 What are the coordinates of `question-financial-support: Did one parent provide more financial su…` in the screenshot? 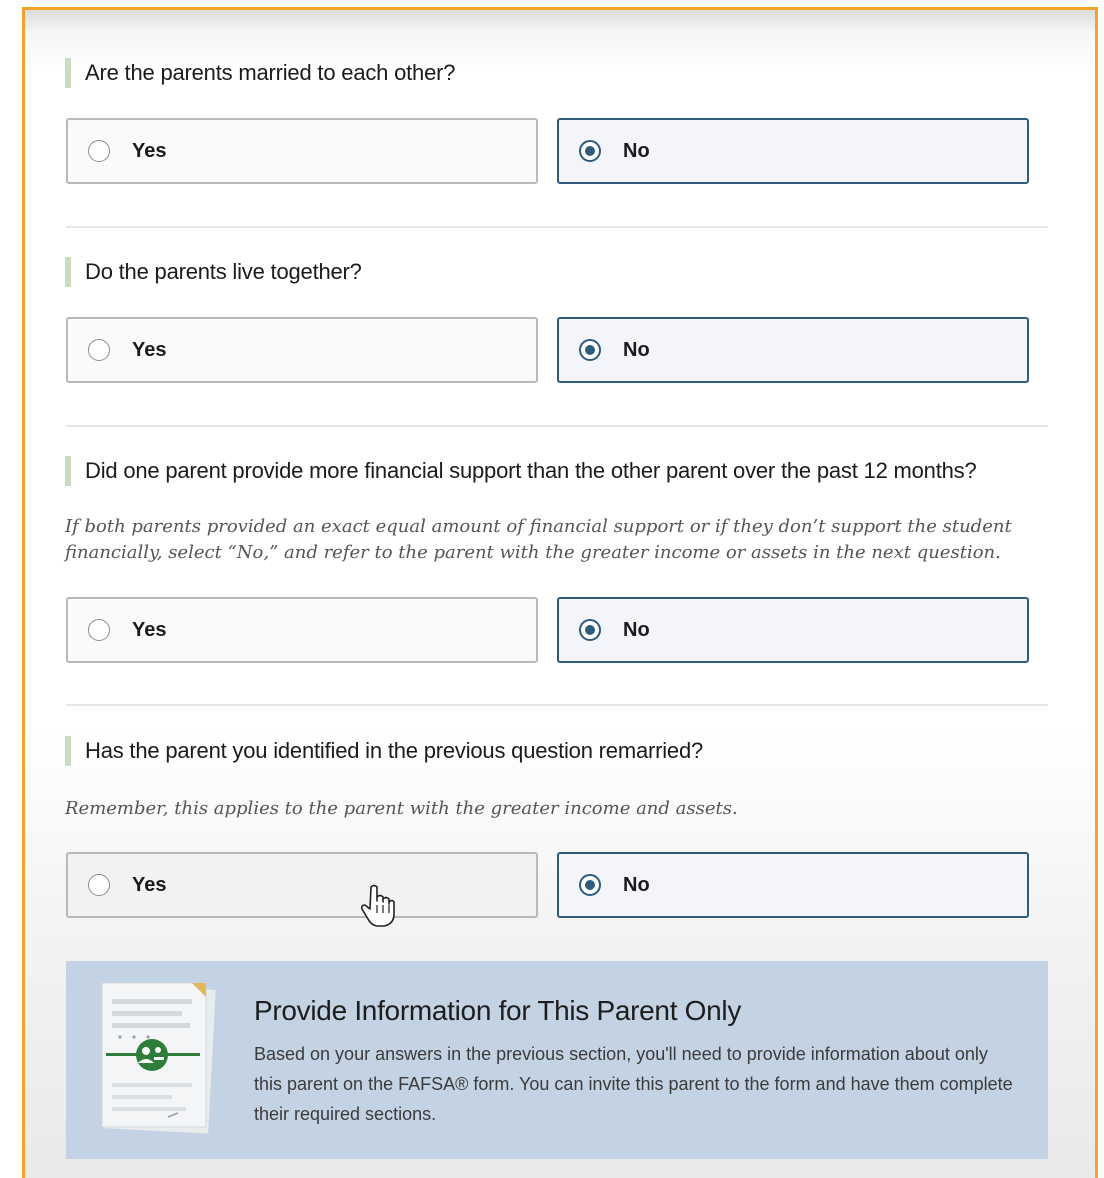 It's located at (521, 471).